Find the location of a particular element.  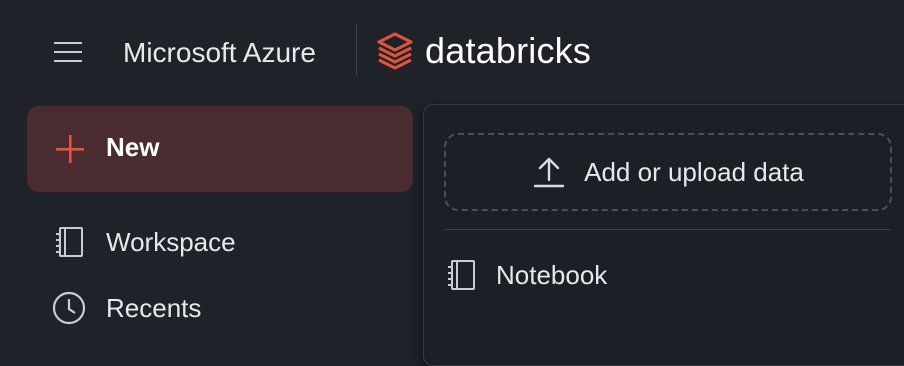

menu-item-notebook: Notebook is located at coordinates (524, 275).